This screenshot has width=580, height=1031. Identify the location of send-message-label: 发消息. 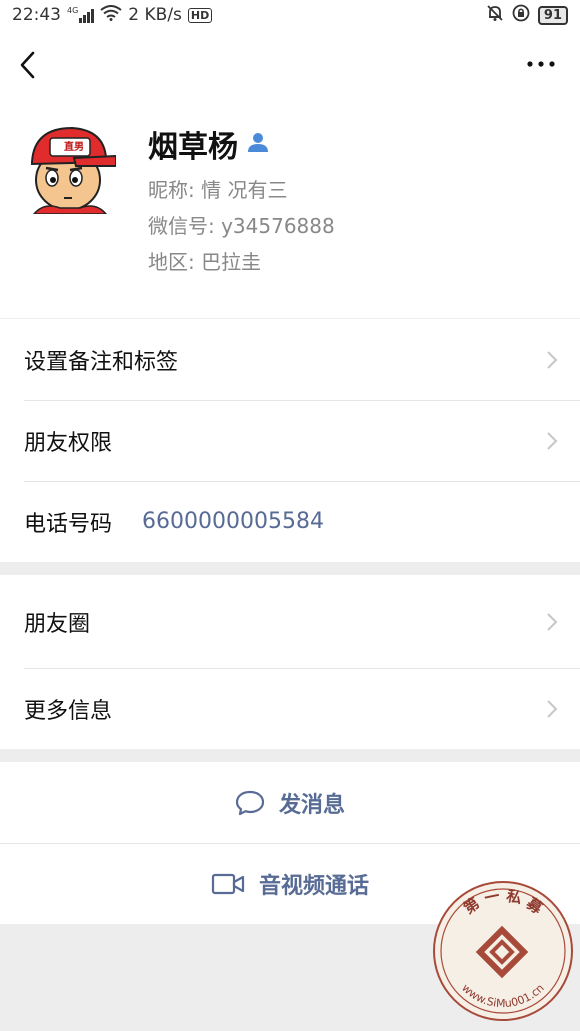
(311, 805).